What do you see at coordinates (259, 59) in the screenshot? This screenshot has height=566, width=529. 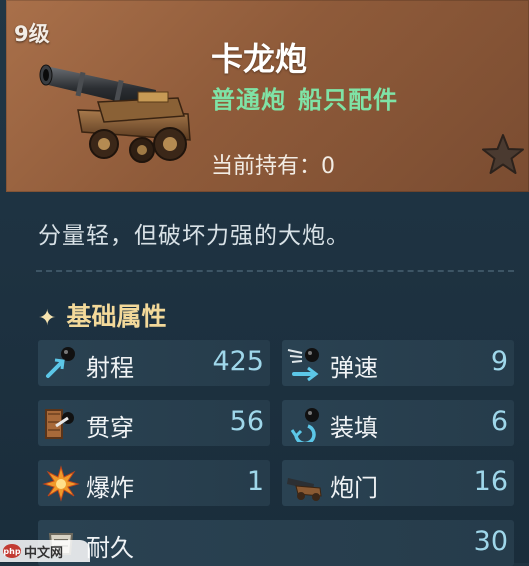 I see `item-name: 卡龙炮` at bounding box center [259, 59].